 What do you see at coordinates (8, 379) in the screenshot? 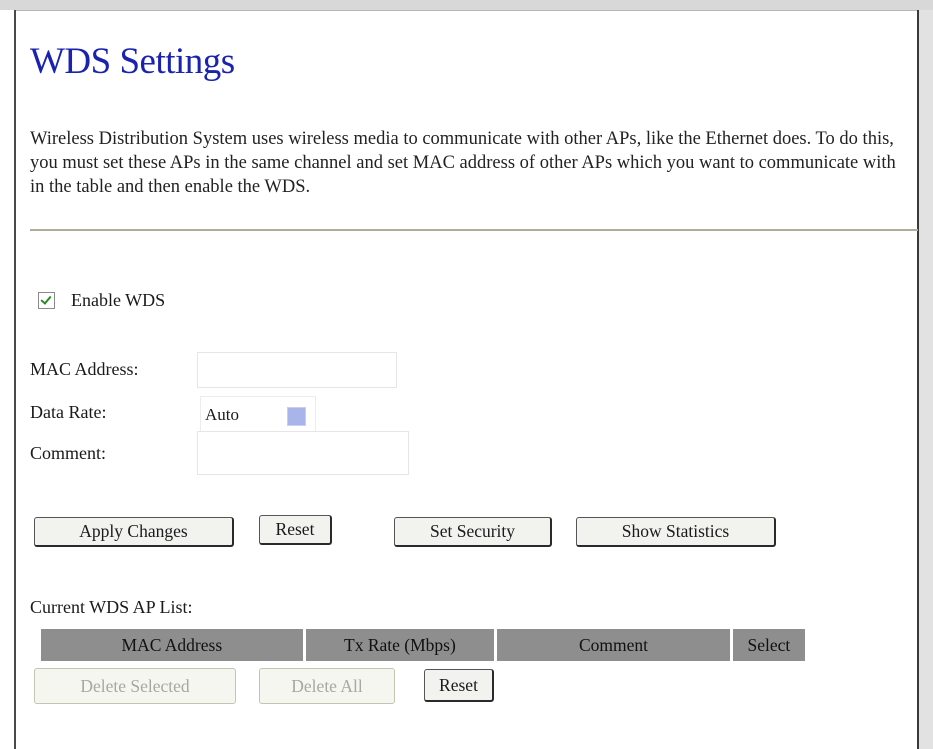
I see `left-frame-border` at bounding box center [8, 379].